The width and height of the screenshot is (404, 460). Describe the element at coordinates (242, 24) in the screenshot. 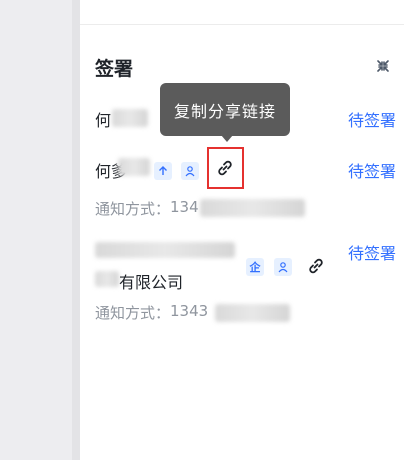

I see `panel-top-separator` at that location.